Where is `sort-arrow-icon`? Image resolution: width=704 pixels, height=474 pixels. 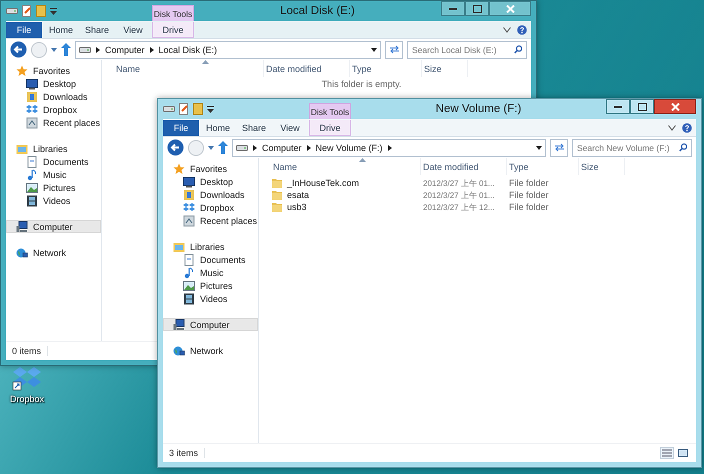 sort-arrow-icon is located at coordinates (205, 62).